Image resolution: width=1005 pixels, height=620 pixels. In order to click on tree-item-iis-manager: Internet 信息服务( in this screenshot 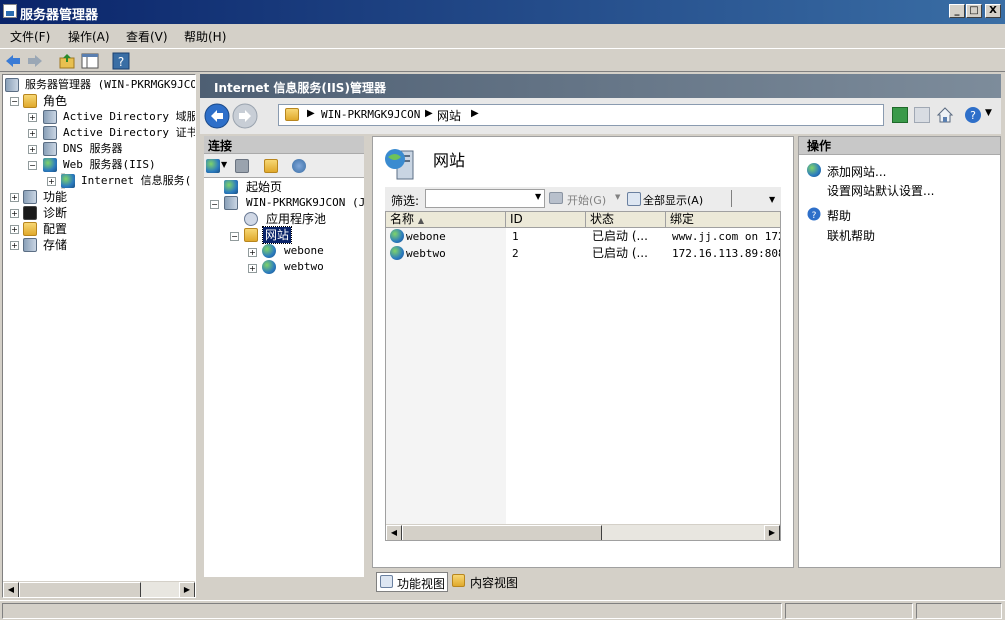, I will do `click(126, 181)`.